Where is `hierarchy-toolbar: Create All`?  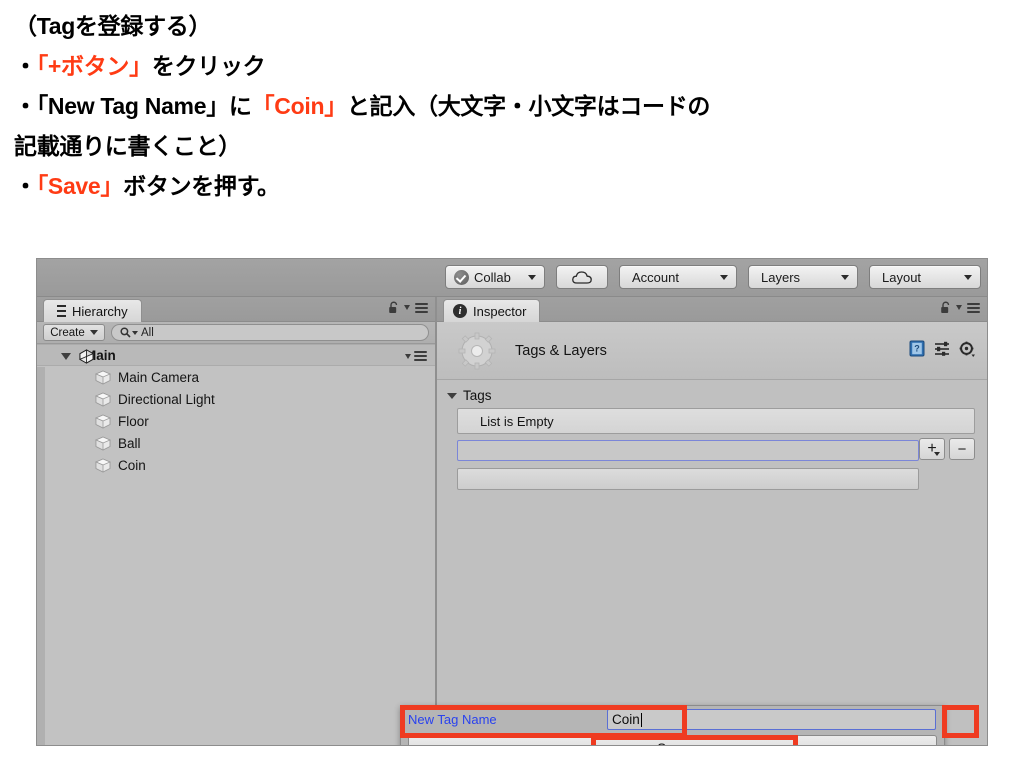 hierarchy-toolbar: Create All is located at coordinates (236, 333).